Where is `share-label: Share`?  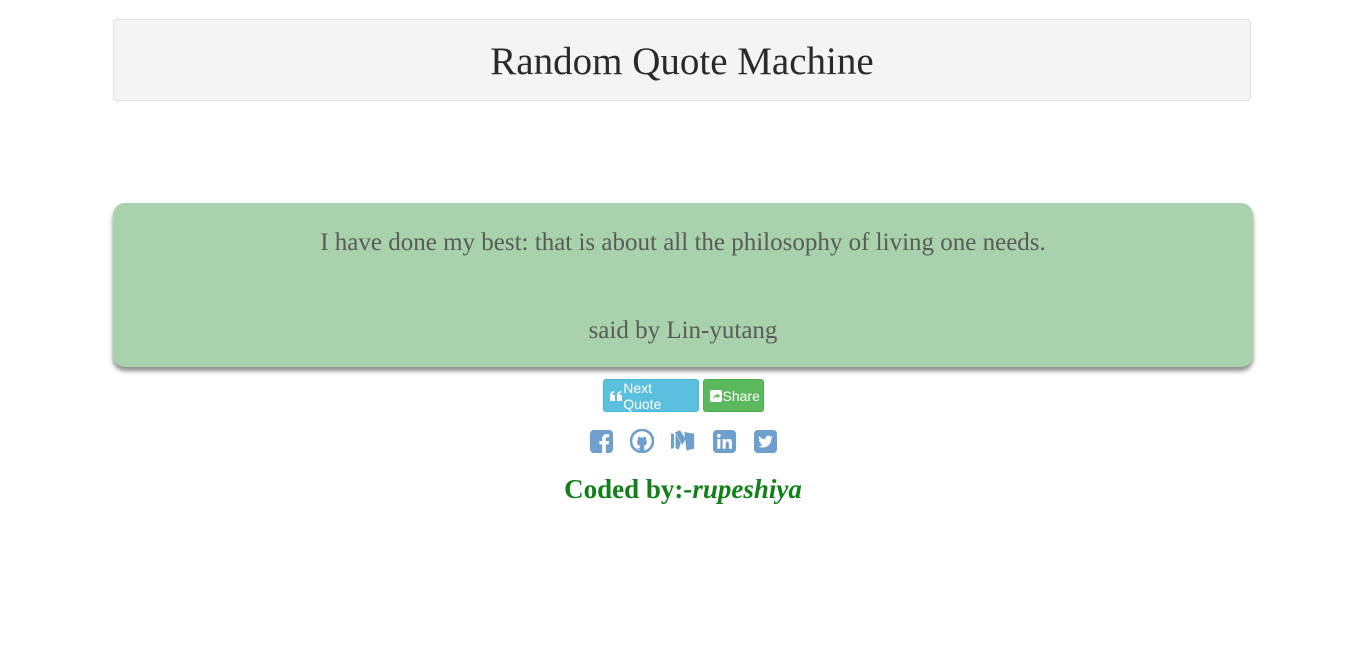
share-label: Share is located at coordinates (741, 395).